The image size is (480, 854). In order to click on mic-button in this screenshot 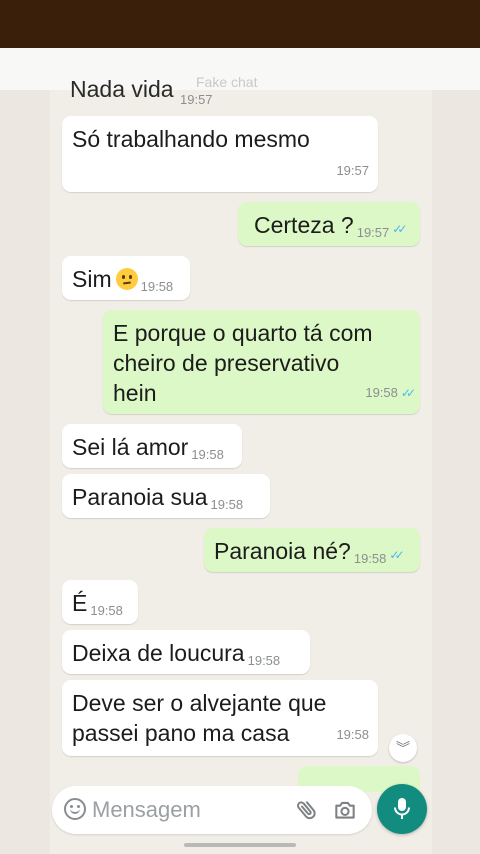, I will do `click(402, 809)`.